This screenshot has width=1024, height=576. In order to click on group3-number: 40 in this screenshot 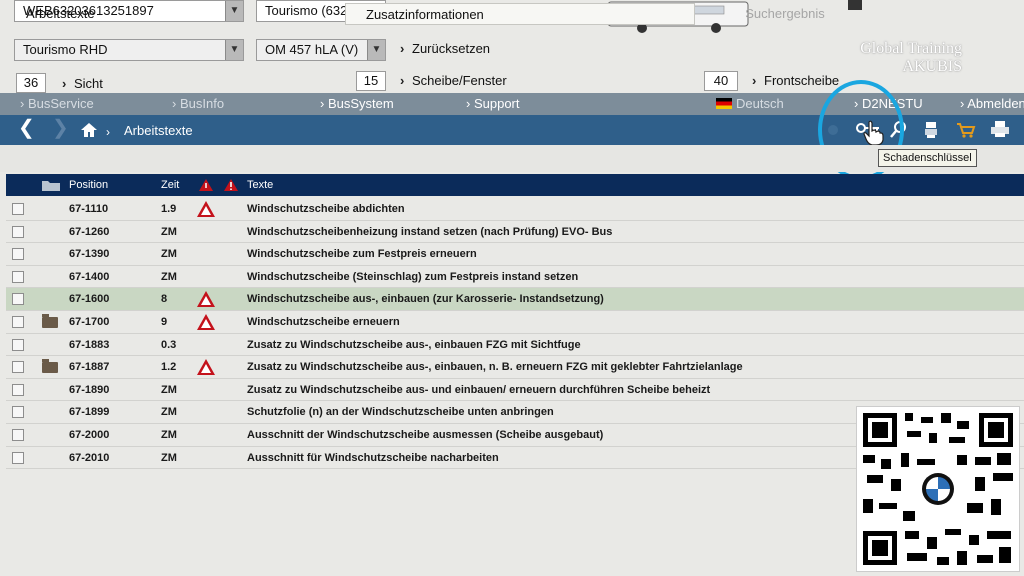, I will do `click(721, 81)`.